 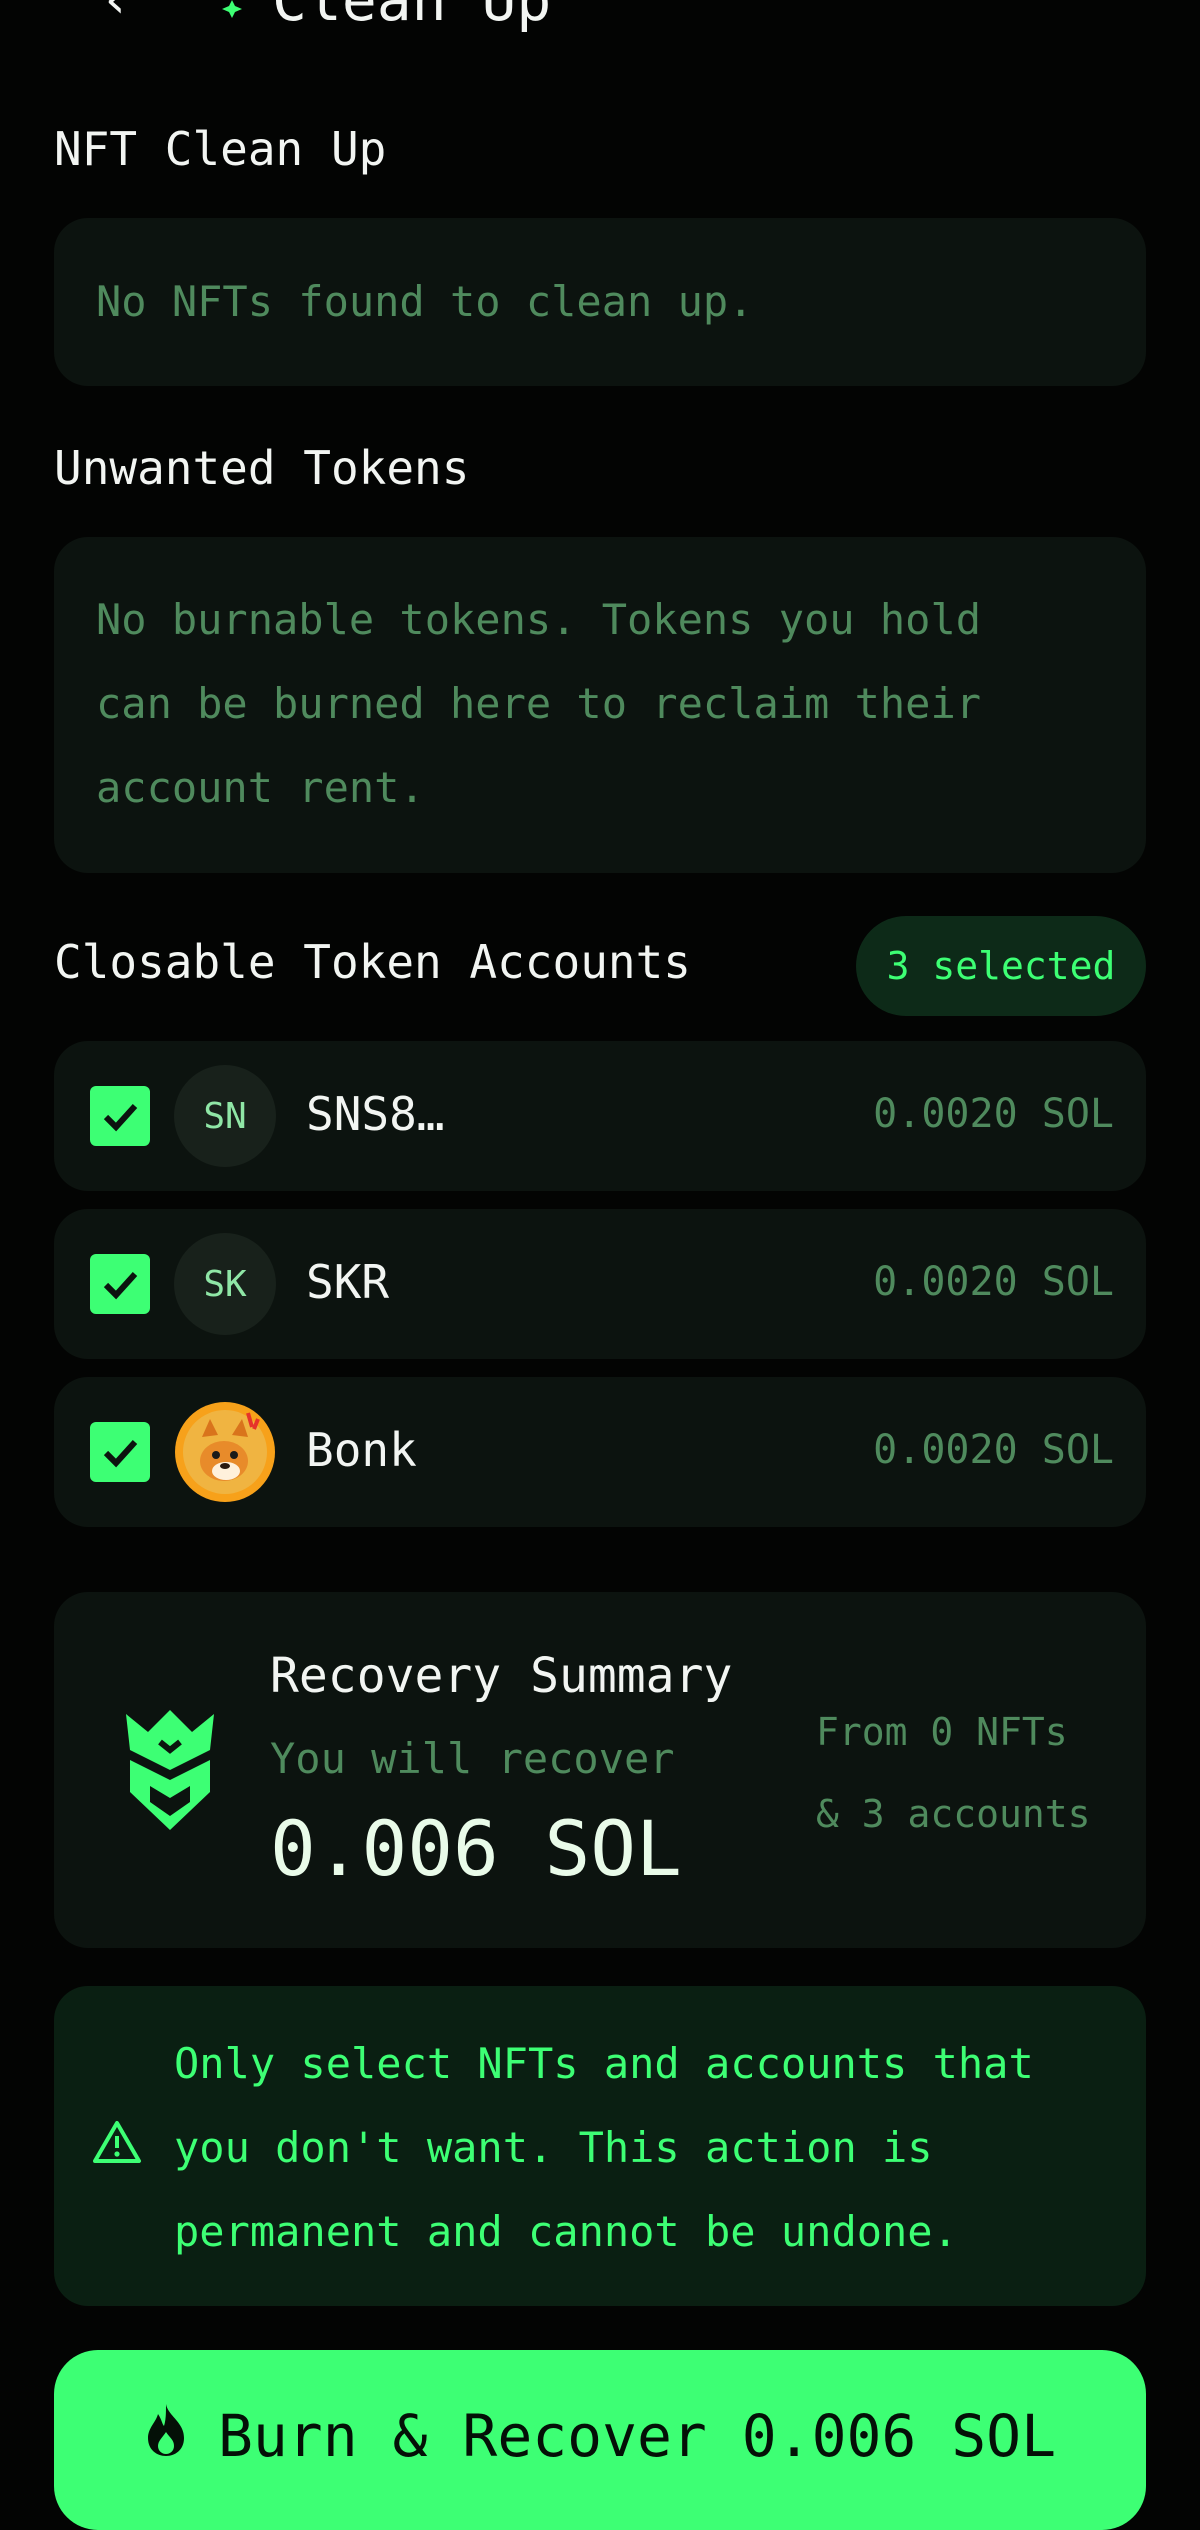 I want to click on tokens-empty-line: can be burned here to reclaim their, so click(x=539, y=703).